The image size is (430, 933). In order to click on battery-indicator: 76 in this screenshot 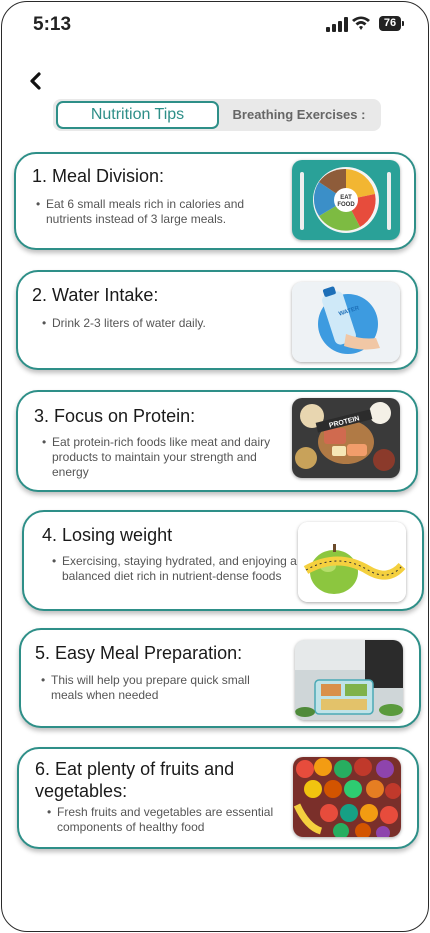, I will do `click(391, 23)`.